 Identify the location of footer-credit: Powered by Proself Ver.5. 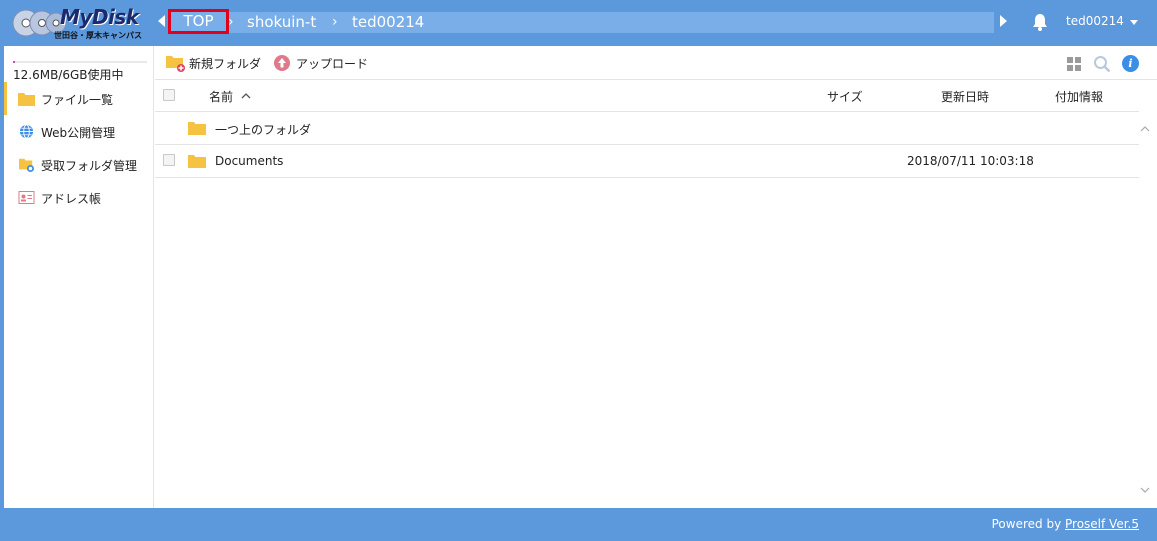
(1065, 524).